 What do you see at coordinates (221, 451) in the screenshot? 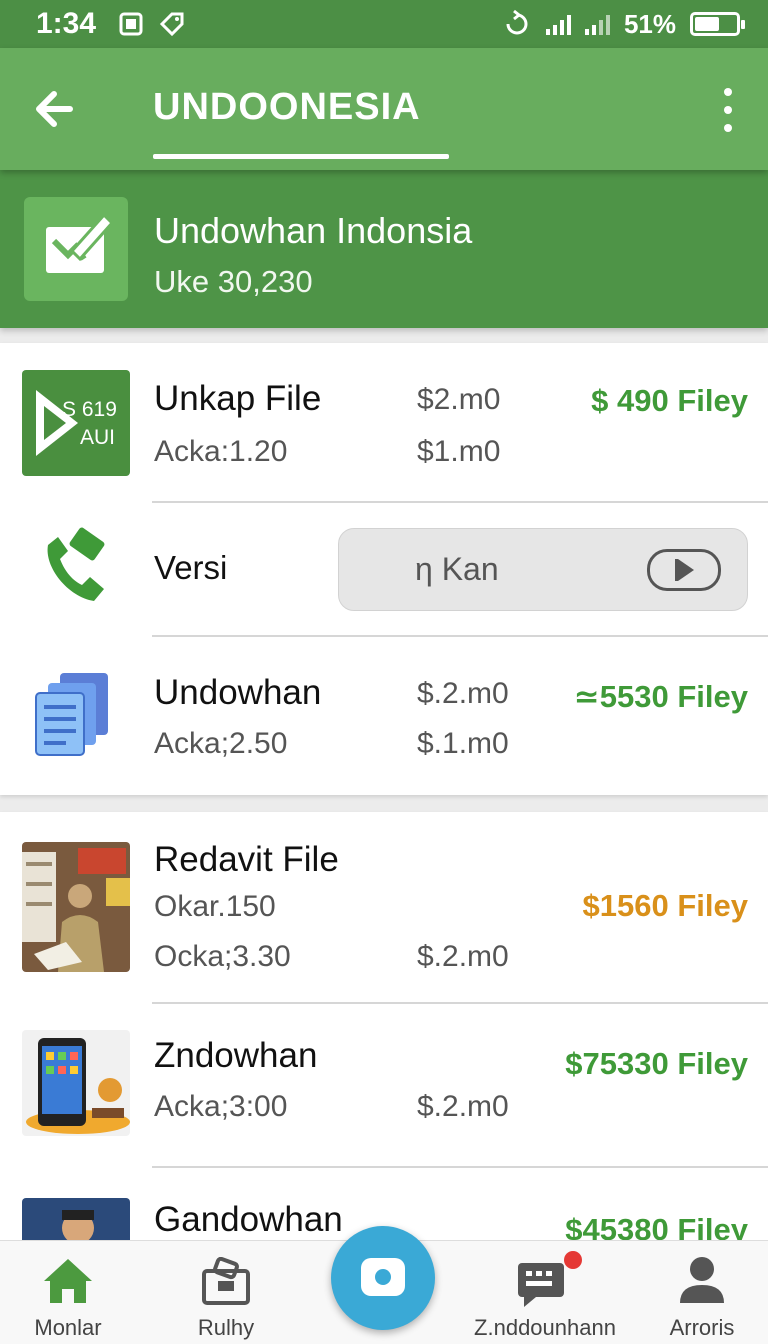
I see `file-meta: Acka:1.20` at bounding box center [221, 451].